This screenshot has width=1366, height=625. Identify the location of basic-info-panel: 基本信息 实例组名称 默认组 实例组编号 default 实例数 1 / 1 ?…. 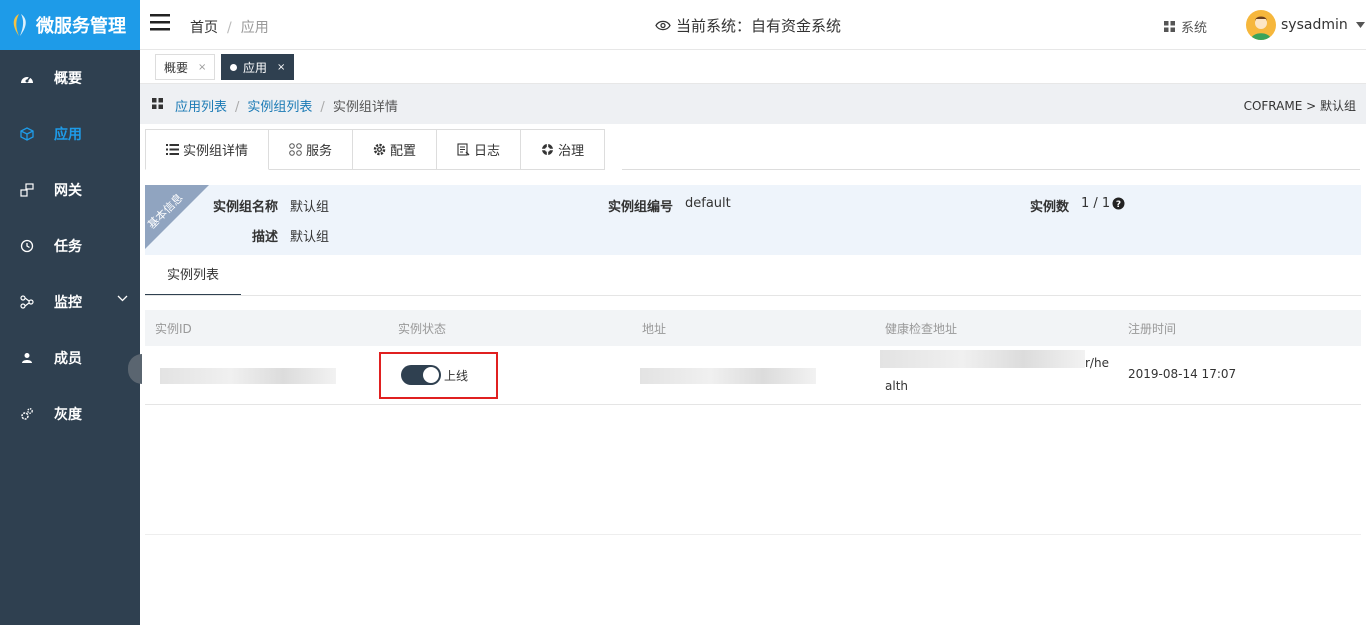
(753, 220).